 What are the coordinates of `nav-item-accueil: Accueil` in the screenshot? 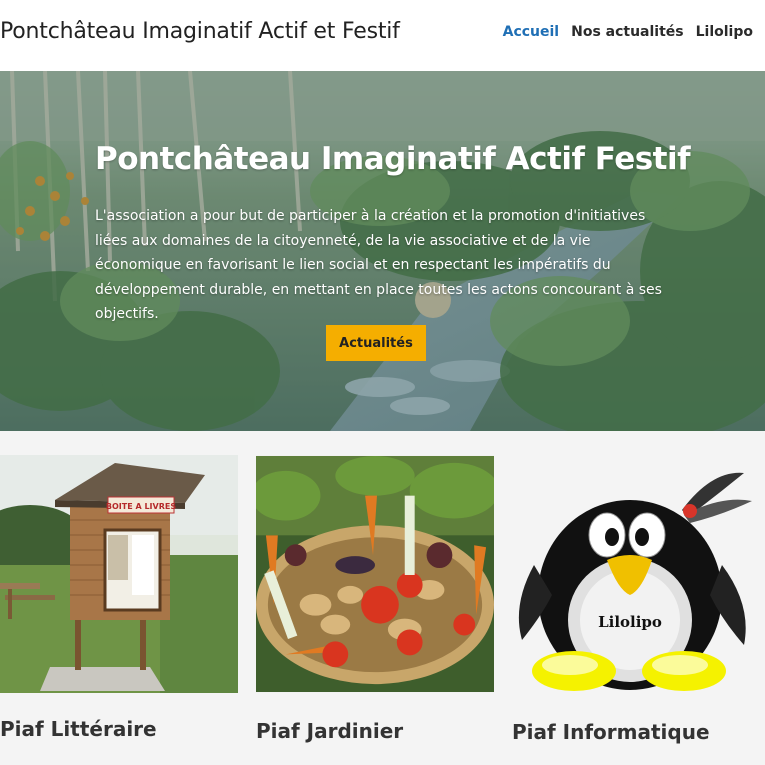 It's located at (531, 32).